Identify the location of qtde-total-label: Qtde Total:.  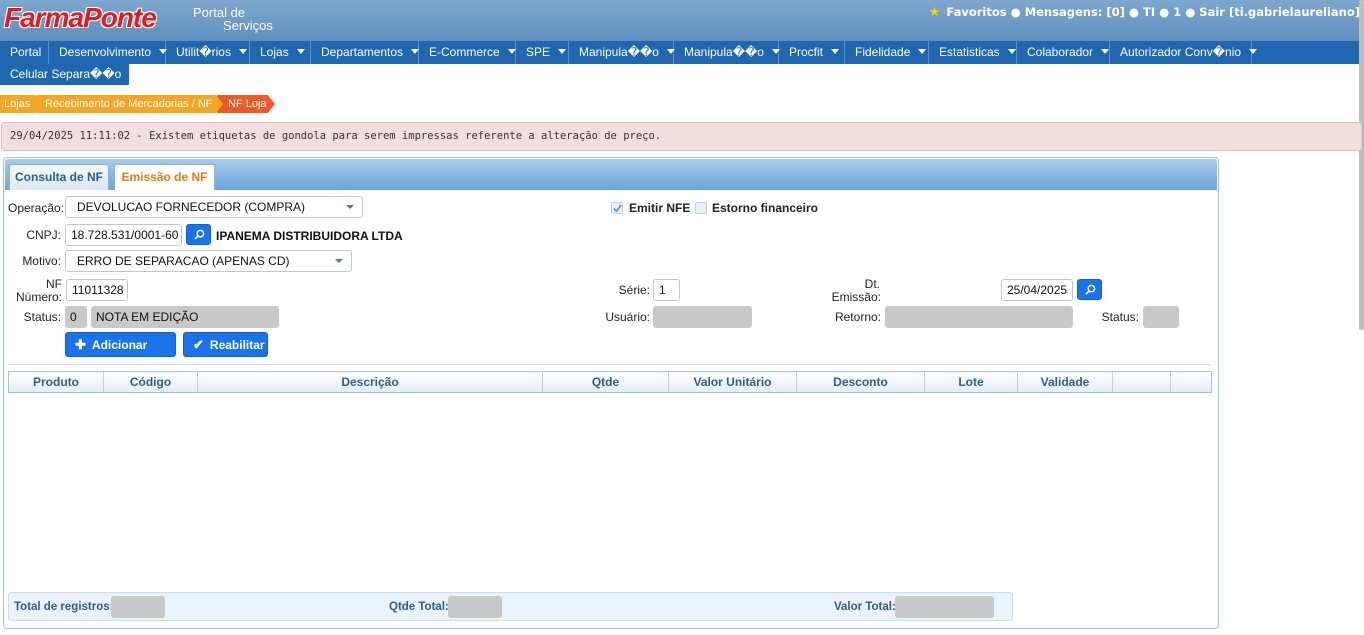
(419, 607).